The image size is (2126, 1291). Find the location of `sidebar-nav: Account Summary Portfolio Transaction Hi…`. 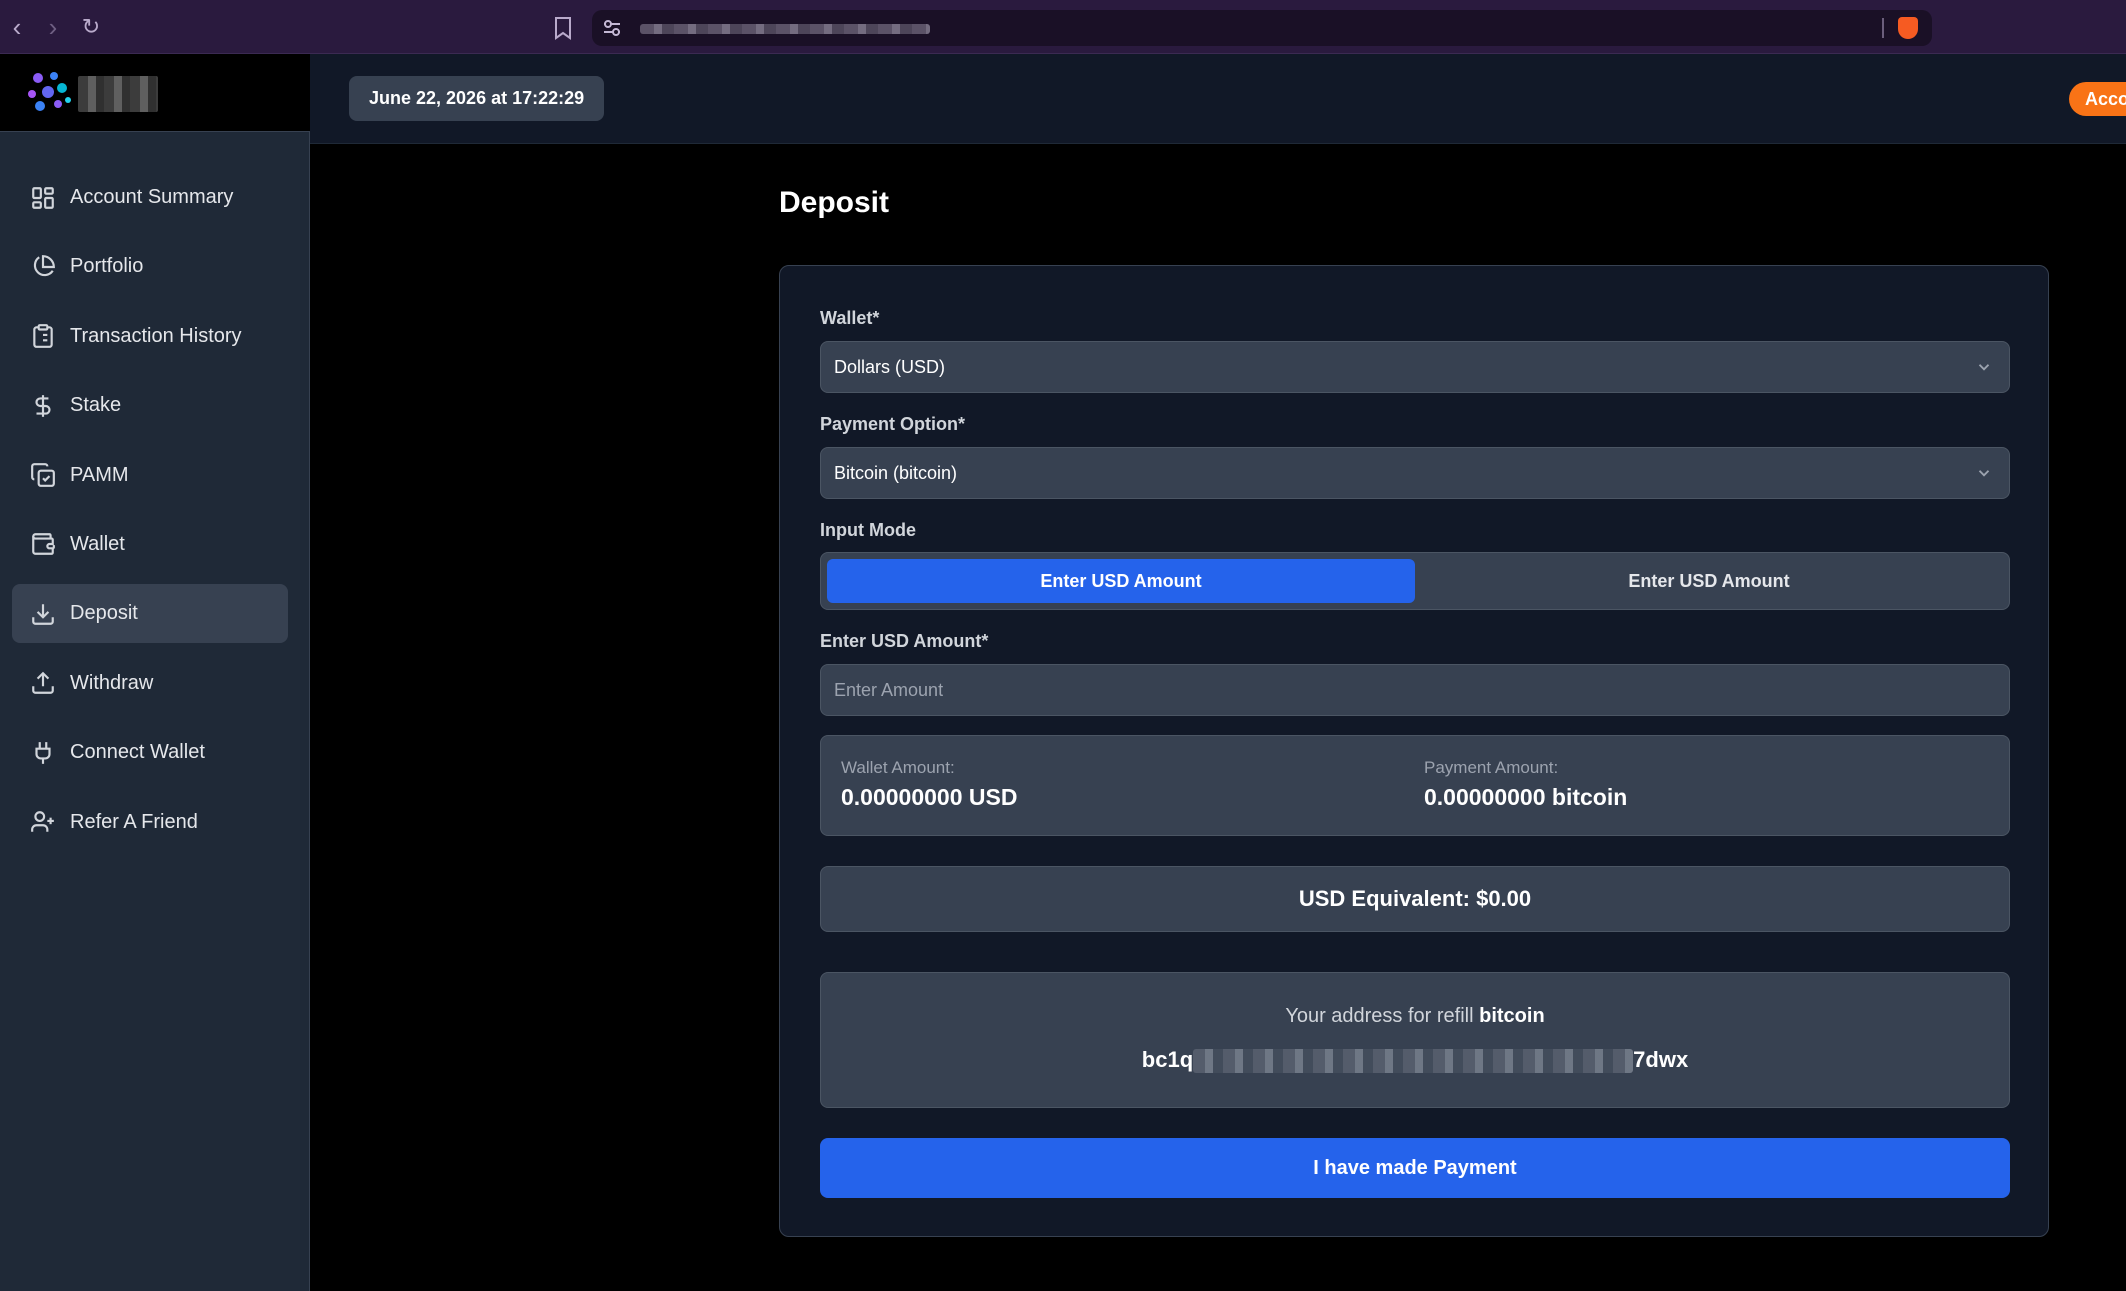

sidebar-nav: Account Summary Portfolio Transaction Hi… is located at coordinates (150, 515).